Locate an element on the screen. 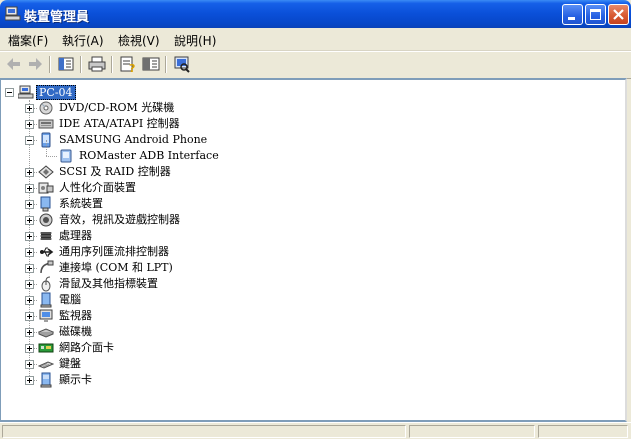  tree-item-label: 處理器 is located at coordinates (75, 235).